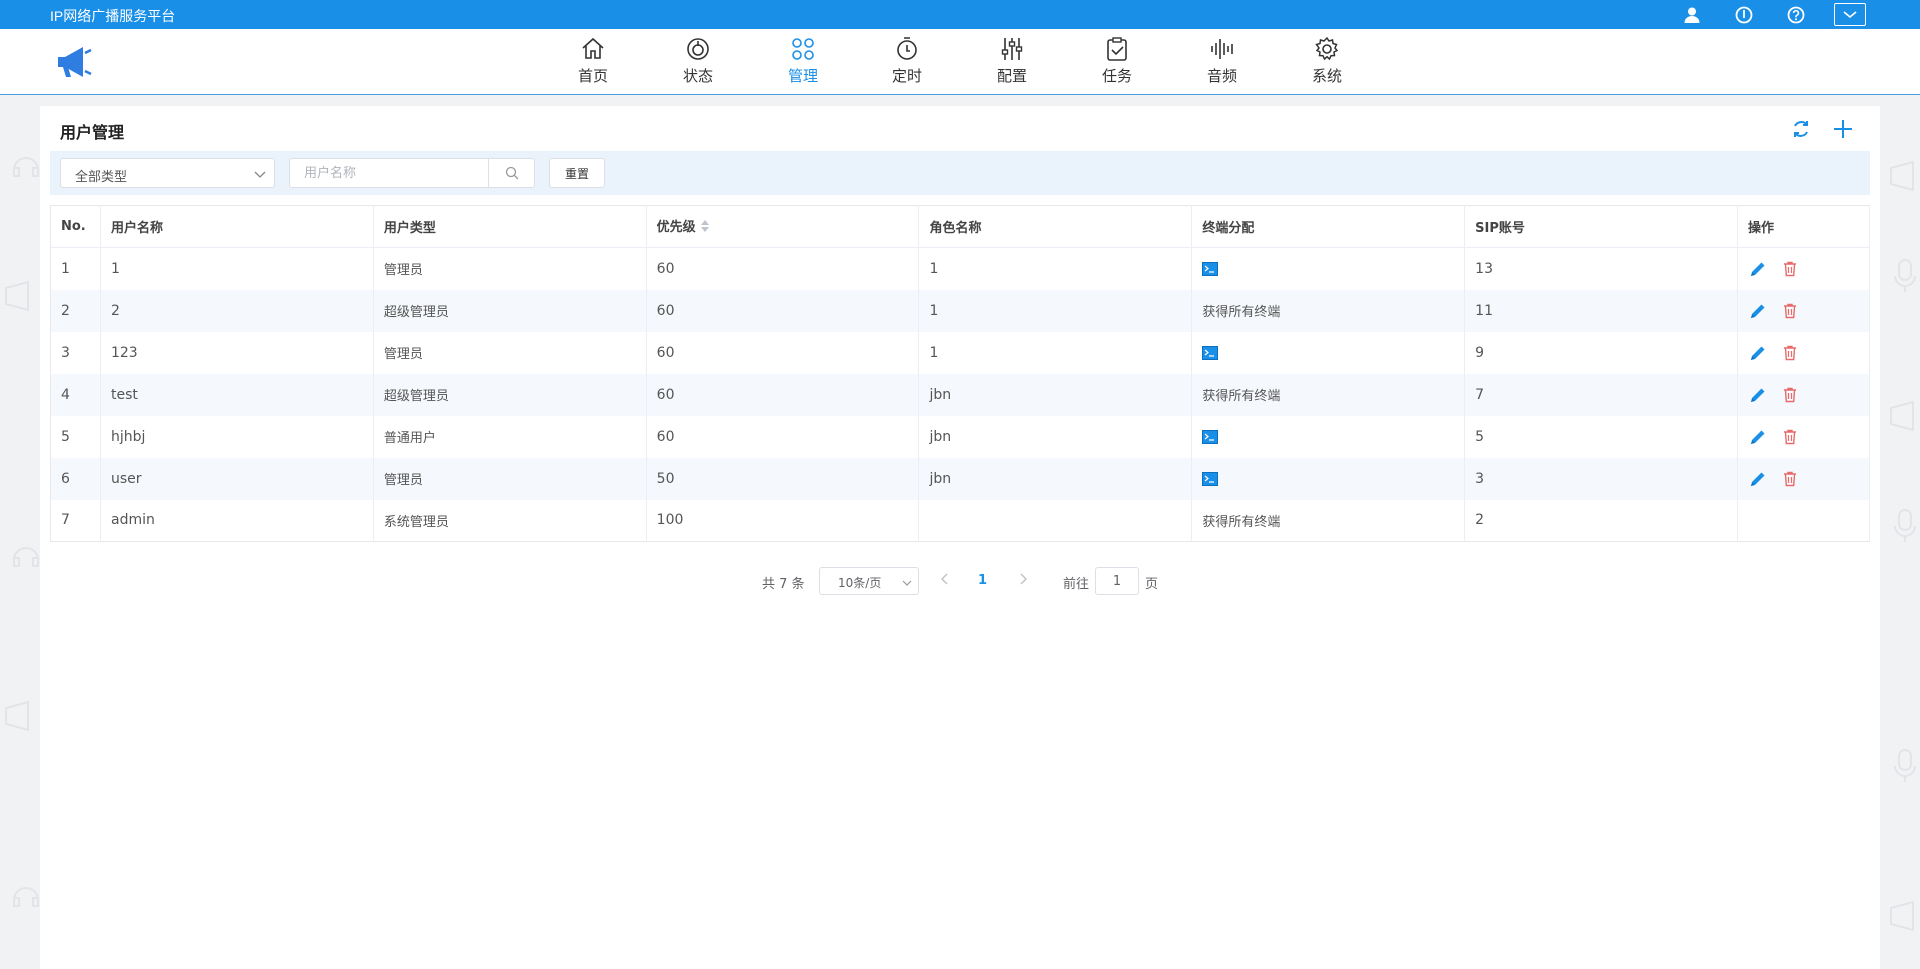  What do you see at coordinates (510, 520) in the screenshot?
I see `cell-user-type: 系统管理员` at bounding box center [510, 520].